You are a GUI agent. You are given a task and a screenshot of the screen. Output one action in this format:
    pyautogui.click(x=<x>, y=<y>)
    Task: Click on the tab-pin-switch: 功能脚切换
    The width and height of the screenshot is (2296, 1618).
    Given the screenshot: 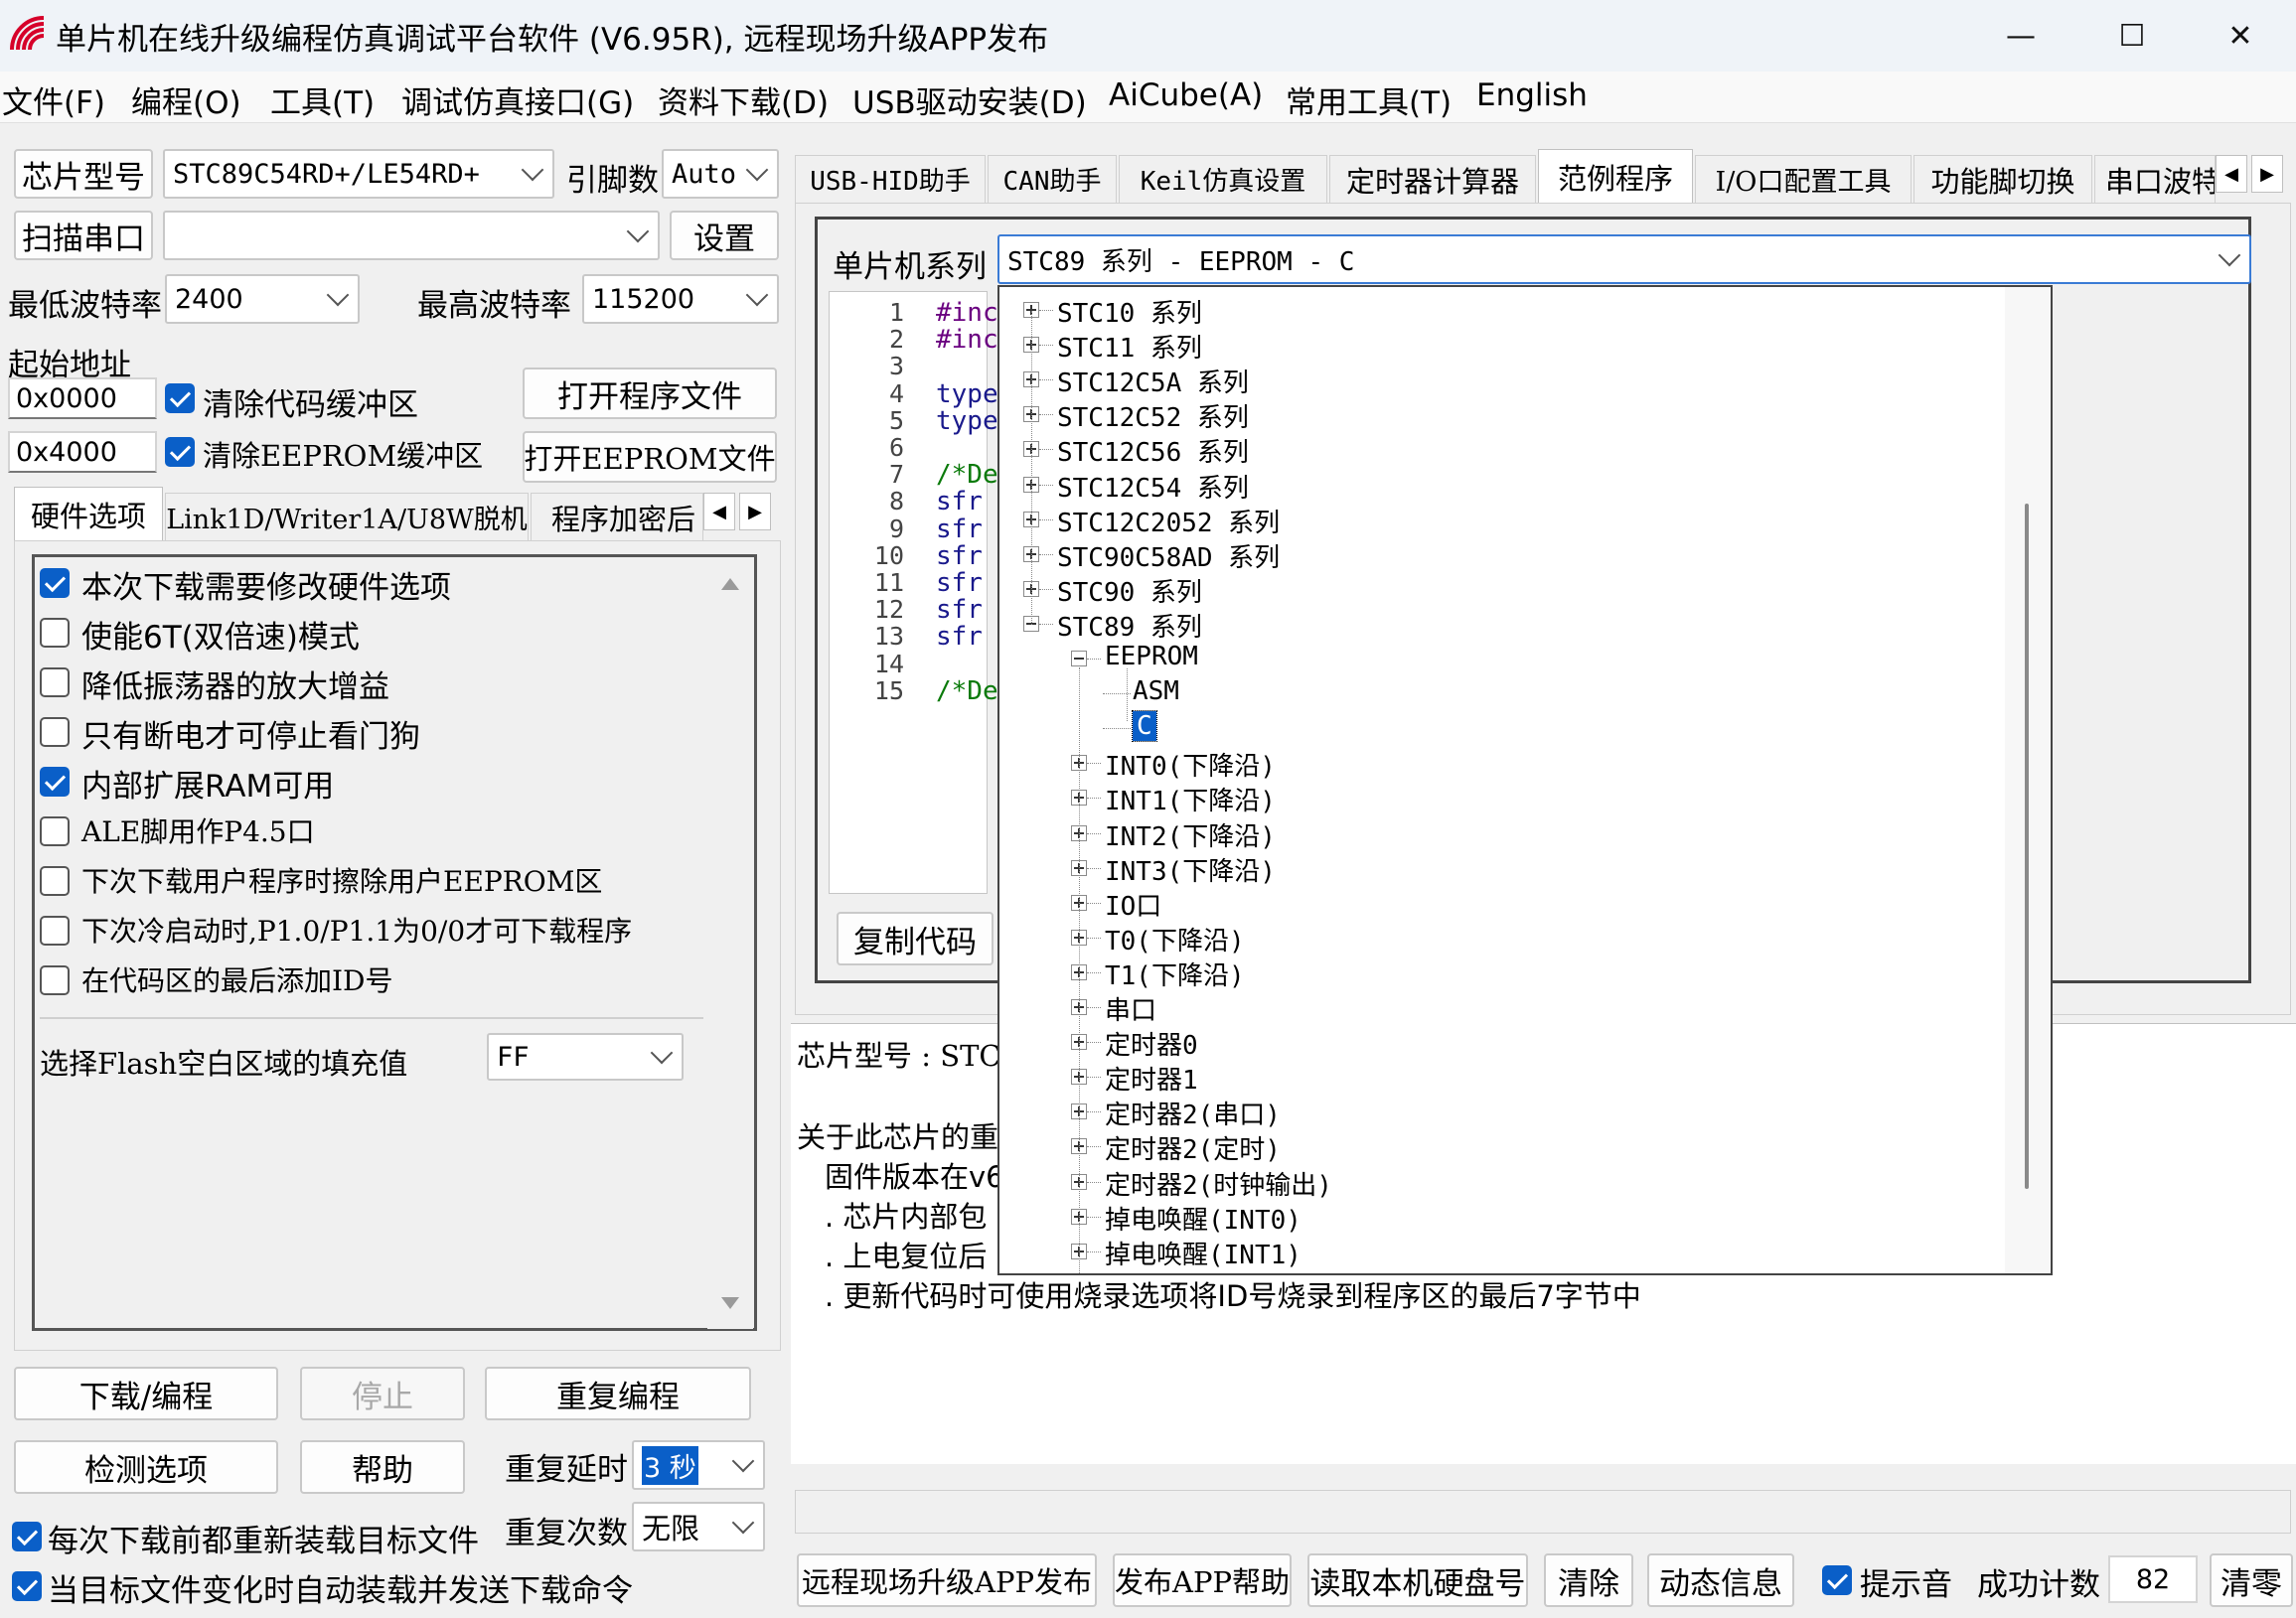 What is the action you would take?
    pyautogui.click(x=2003, y=179)
    